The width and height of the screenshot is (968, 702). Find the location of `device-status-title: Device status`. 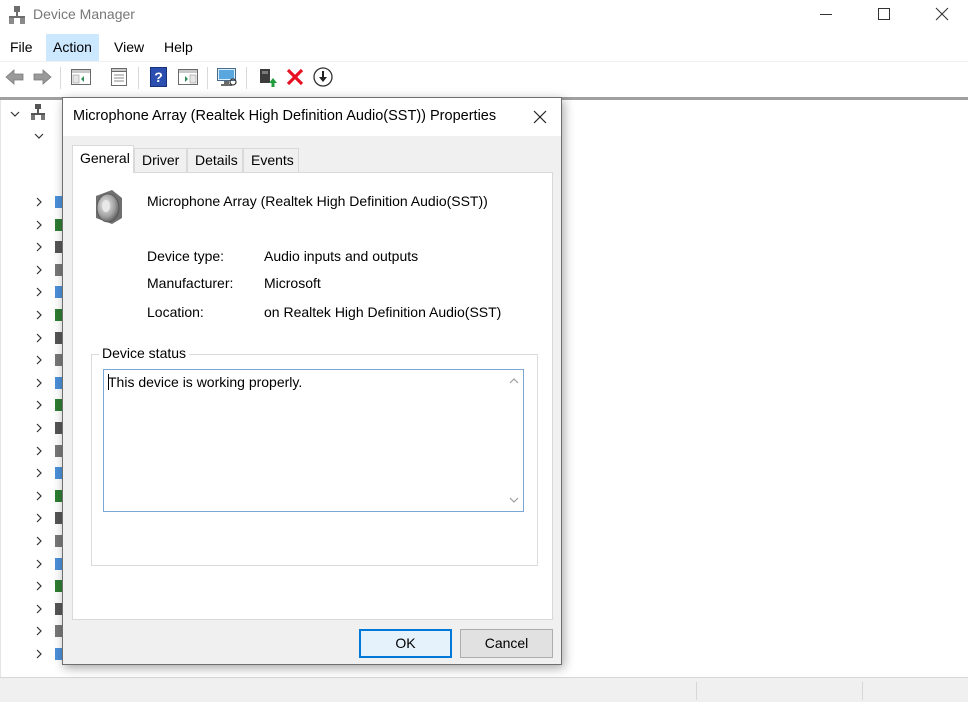

device-status-title: Device status is located at coordinates (144, 353).